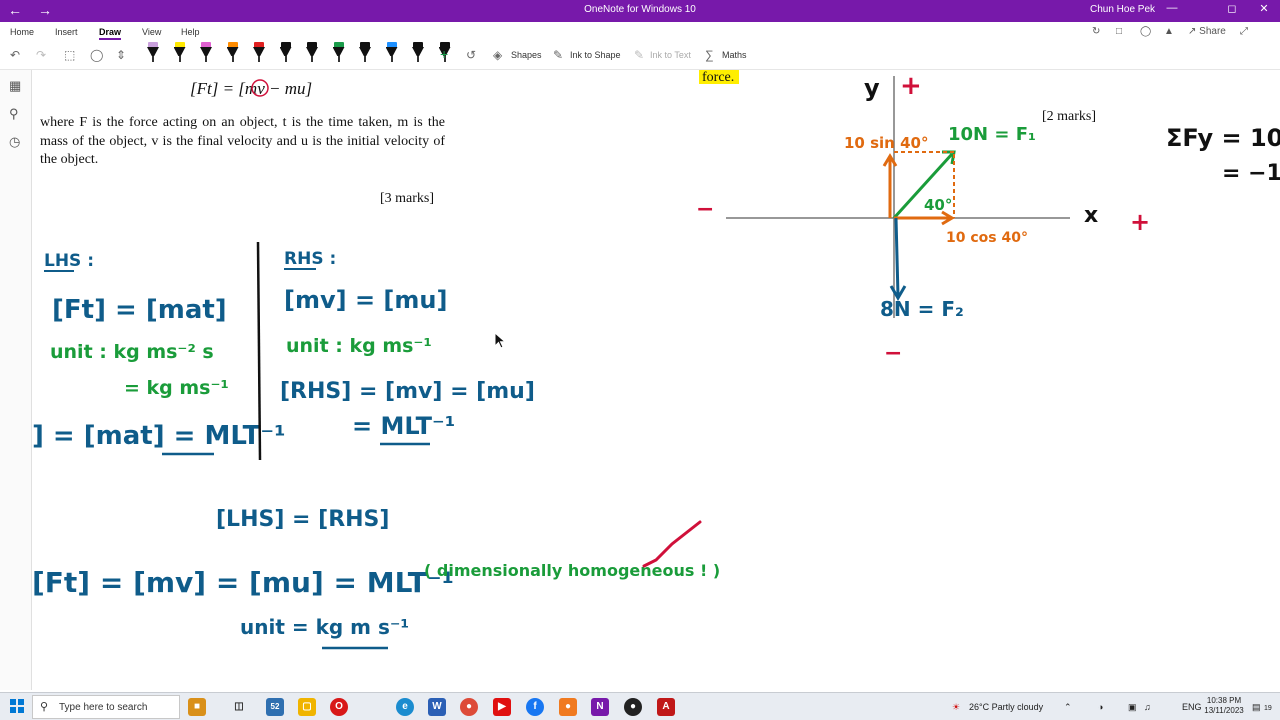 The height and width of the screenshot is (720, 1280). What do you see at coordinates (709, 55) in the screenshot?
I see `maths-icon: ∑` at bounding box center [709, 55].